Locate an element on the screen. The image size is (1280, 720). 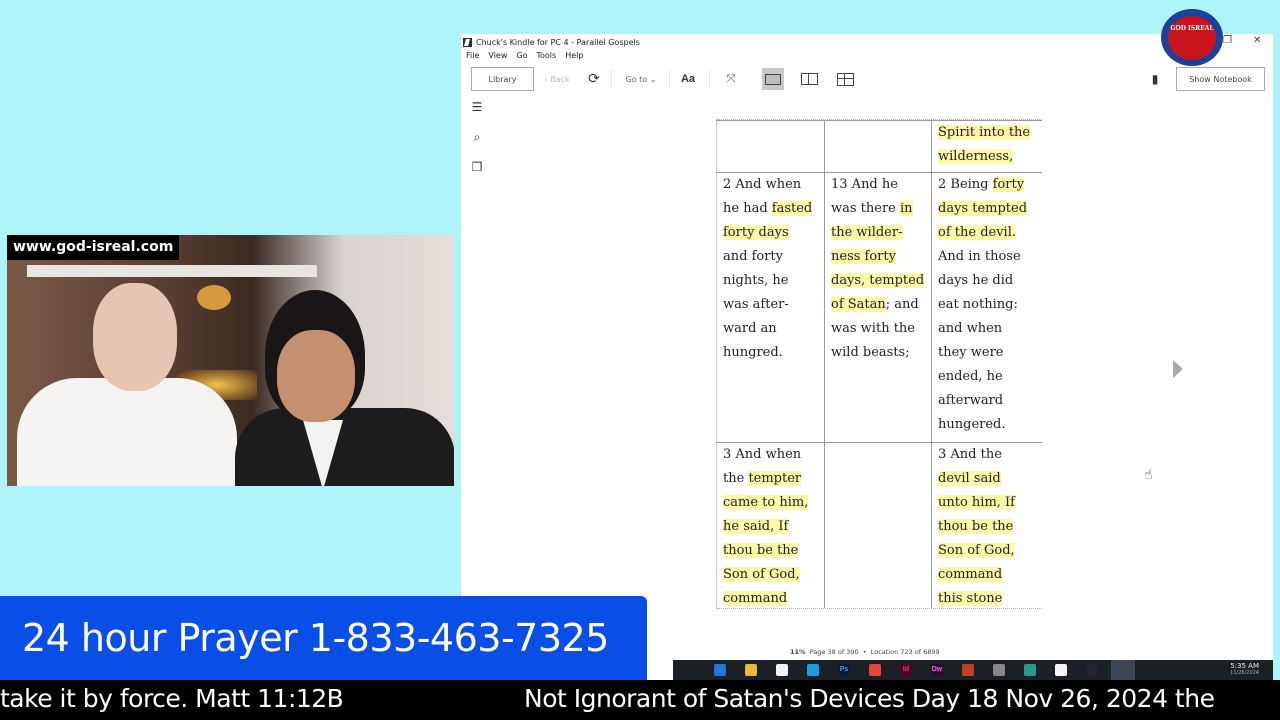
highlighted-text: this stone is located at coordinates (970, 598).